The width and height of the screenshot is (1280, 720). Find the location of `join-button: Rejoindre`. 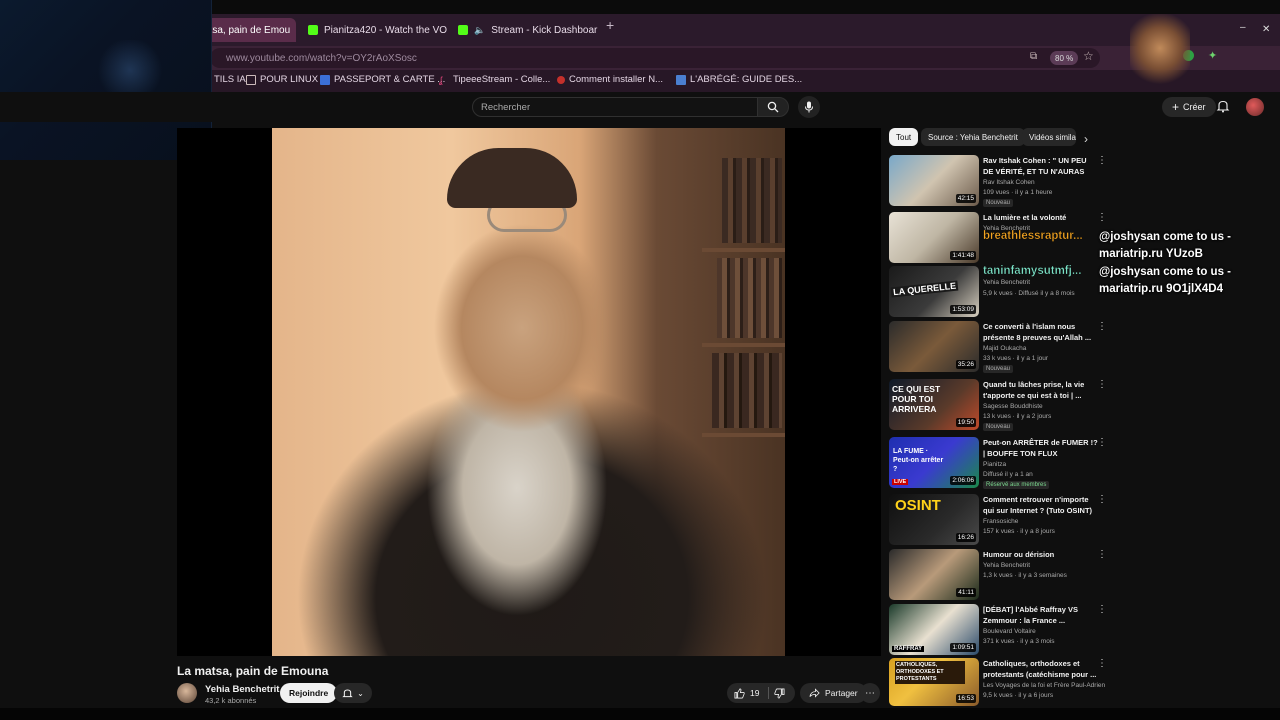

join-button: Rejoindre is located at coordinates (309, 693).